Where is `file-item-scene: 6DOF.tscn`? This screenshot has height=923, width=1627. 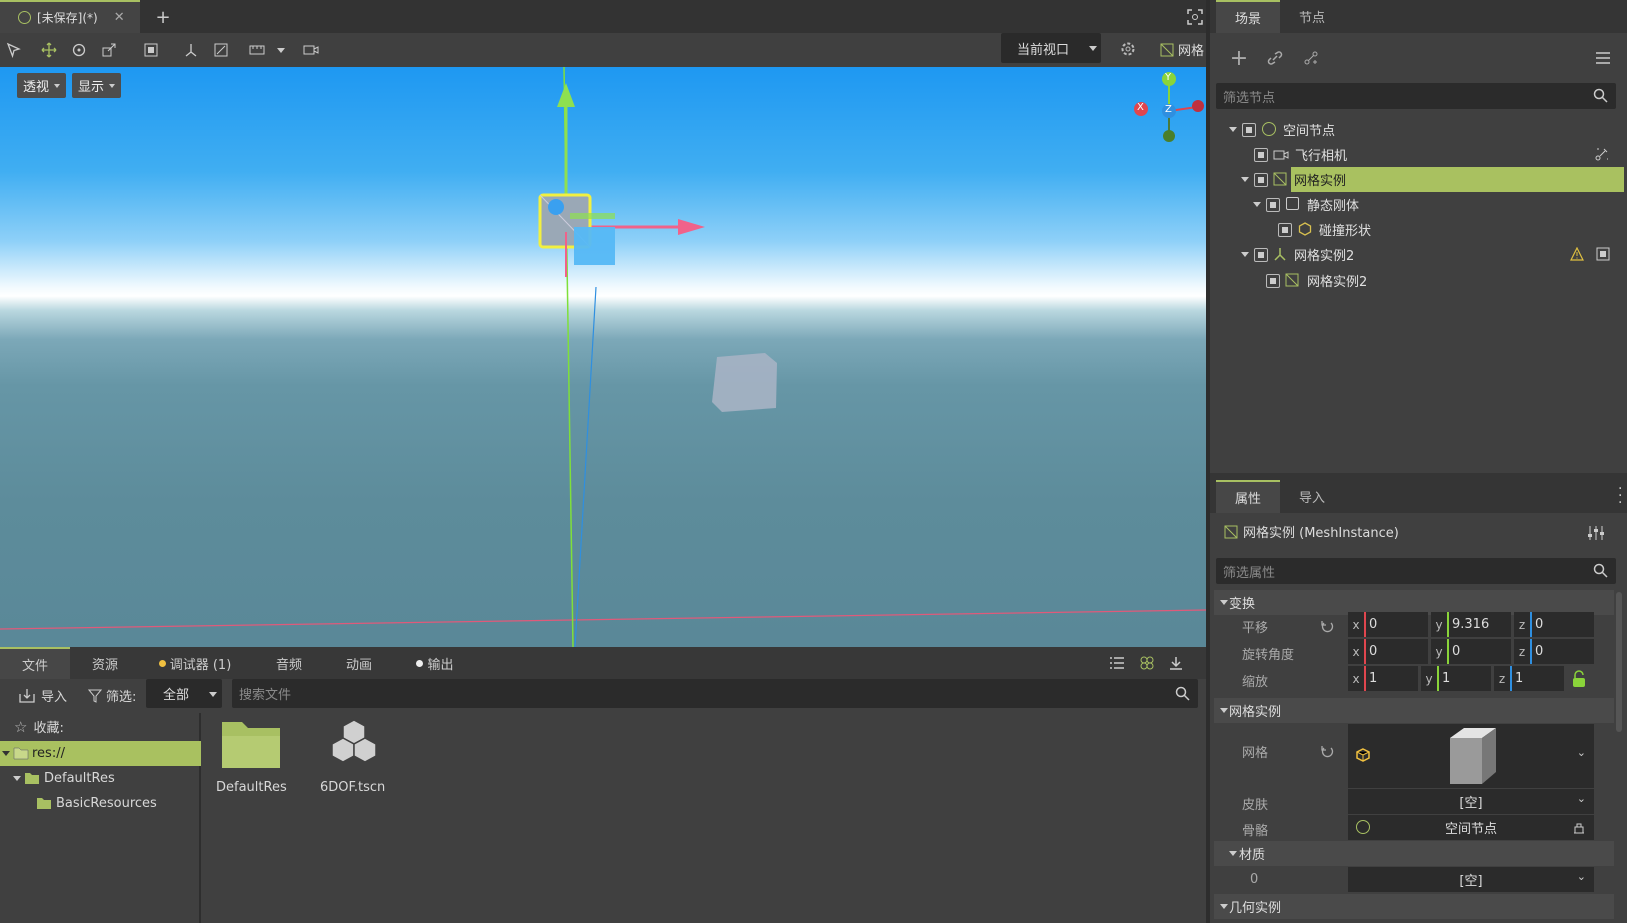 file-item-scene: 6DOF.tscn is located at coordinates (353, 759).